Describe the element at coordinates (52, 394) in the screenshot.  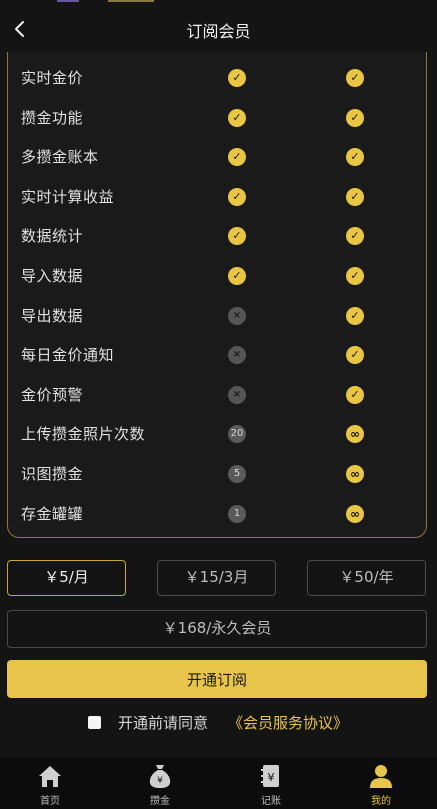
I see `feature-label: 金价预警` at that location.